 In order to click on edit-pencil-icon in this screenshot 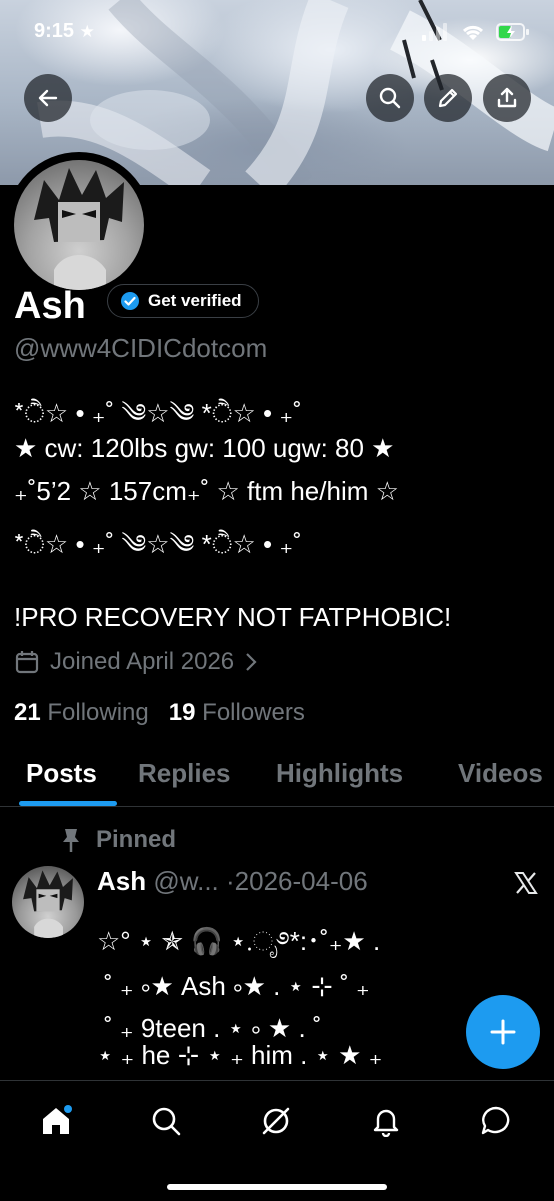, I will do `click(448, 98)`.